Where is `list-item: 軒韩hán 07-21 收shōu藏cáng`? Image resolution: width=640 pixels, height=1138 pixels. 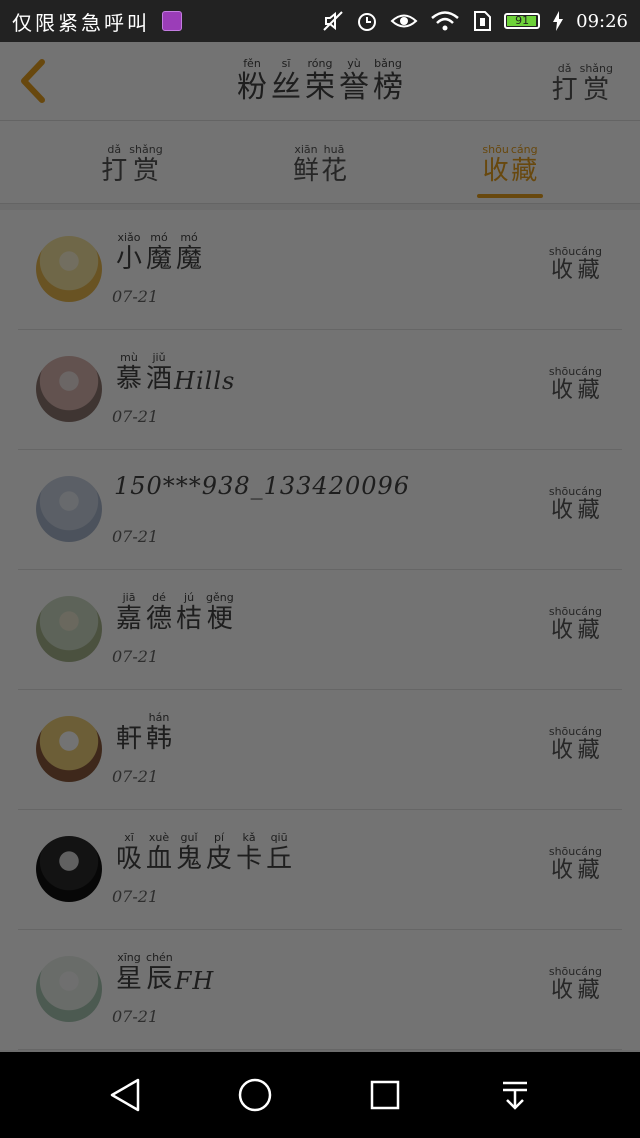
list-item: 軒韩hán 07-21 收shōu藏cáng is located at coordinates (320, 750).